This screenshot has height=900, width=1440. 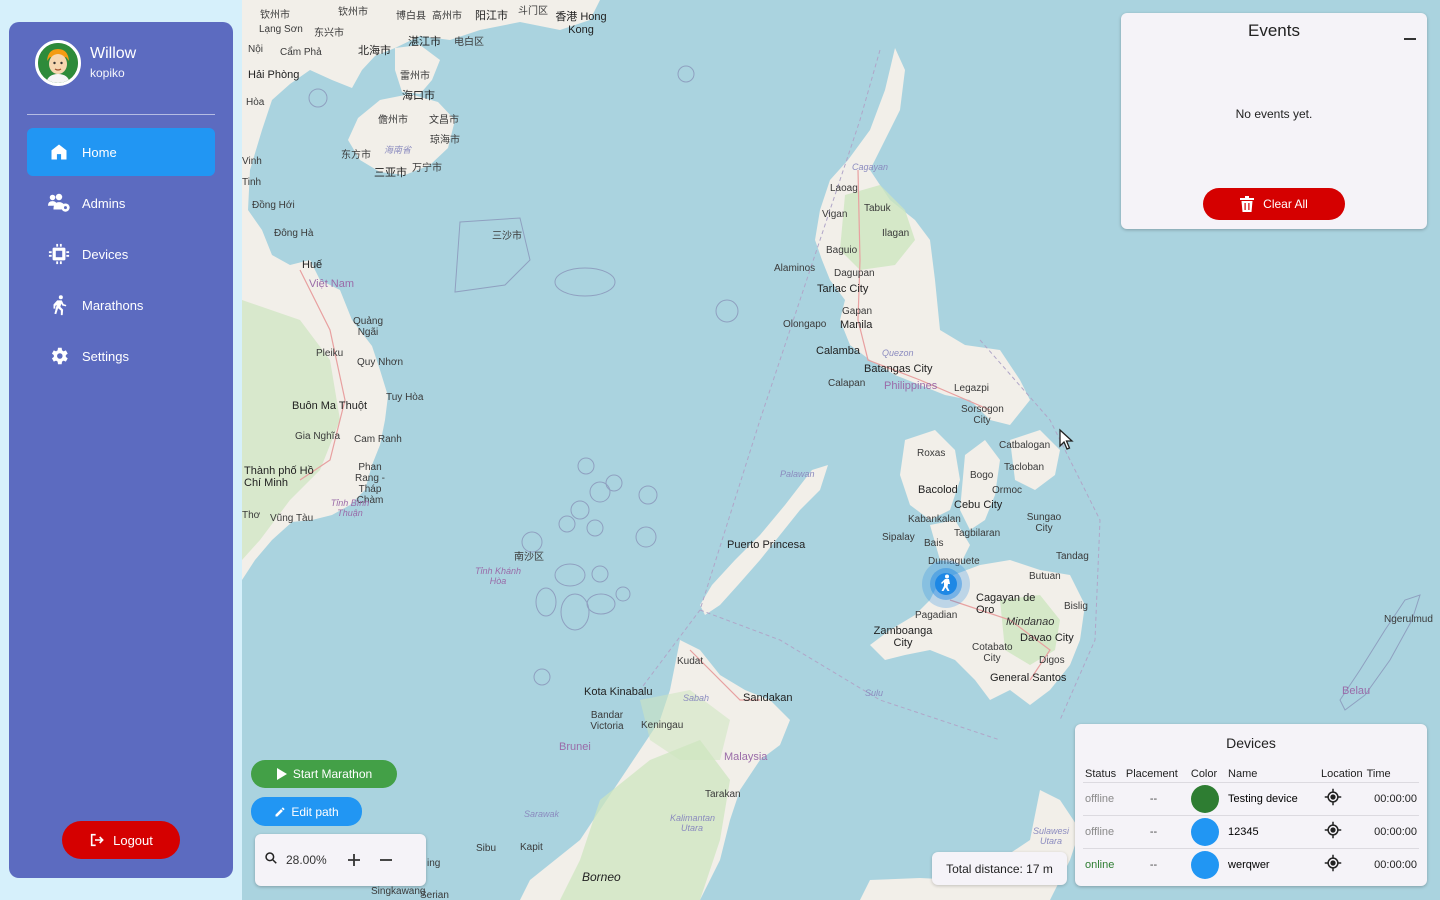 What do you see at coordinates (898, 353) in the screenshot?
I see `map-label: Quezon` at bounding box center [898, 353].